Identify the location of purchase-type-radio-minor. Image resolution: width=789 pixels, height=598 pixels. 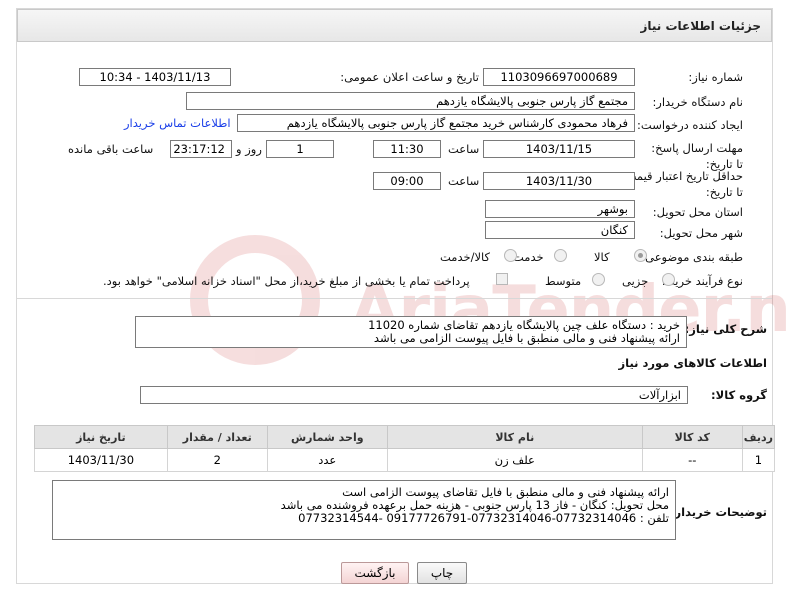
(668, 279).